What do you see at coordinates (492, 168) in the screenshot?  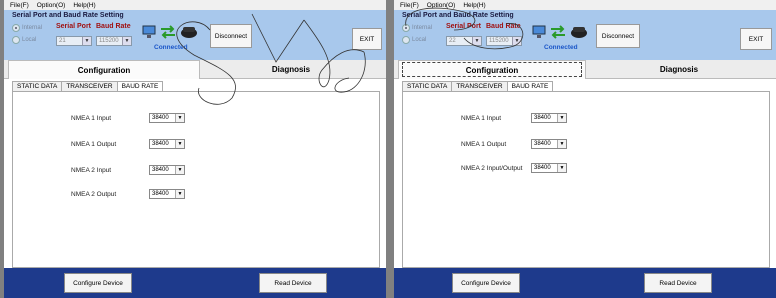 I see `row-label: NMEA 2 Input/Output` at bounding box center [492, 168].